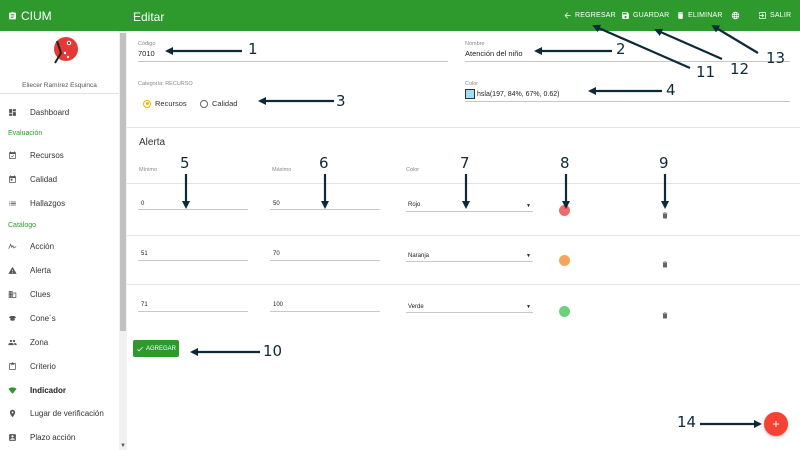 The image size is (800, 450). I want to click on fab-add-button: +, so click(776, 424).